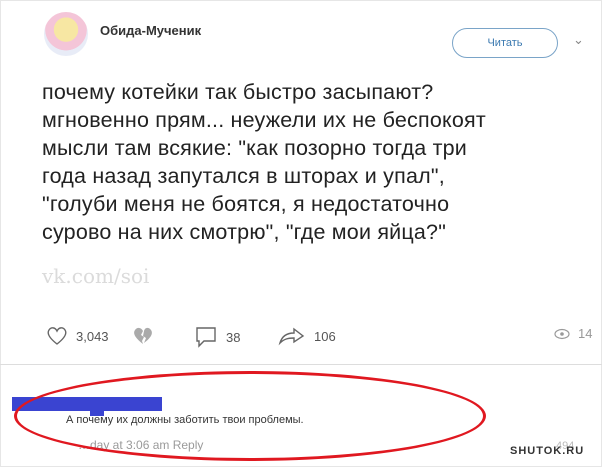  Describe the element at coordinates (150, 30) in the screenshot. I see `username: Обида-Мученик` at that location.